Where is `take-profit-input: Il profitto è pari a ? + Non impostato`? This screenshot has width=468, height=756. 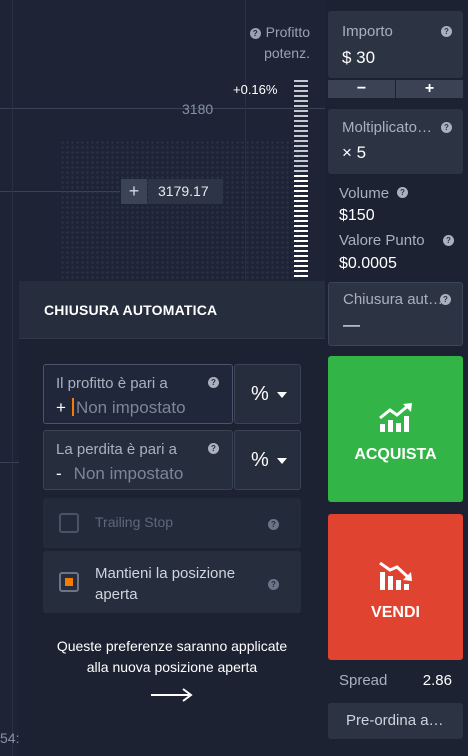 take-profit-input: Il profitto è pari a ? + Non impostato is located at coordinates (138, 394).